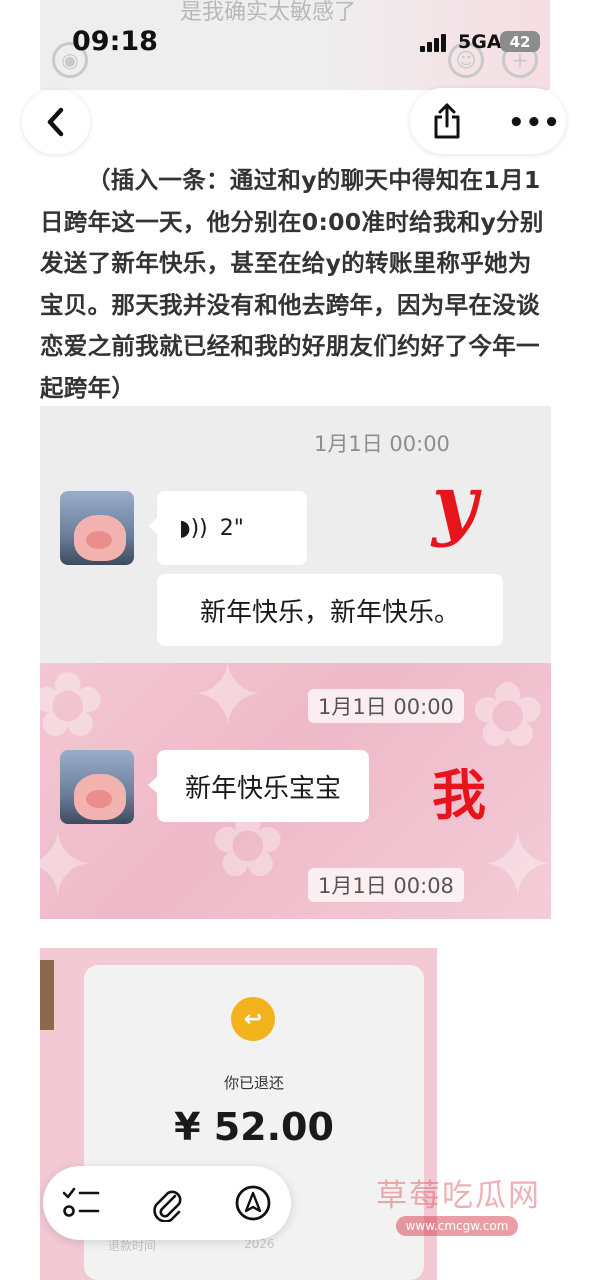 This screenshot has height=1280, width=590. I want to click on top-actions: •••, so click(488, 121).